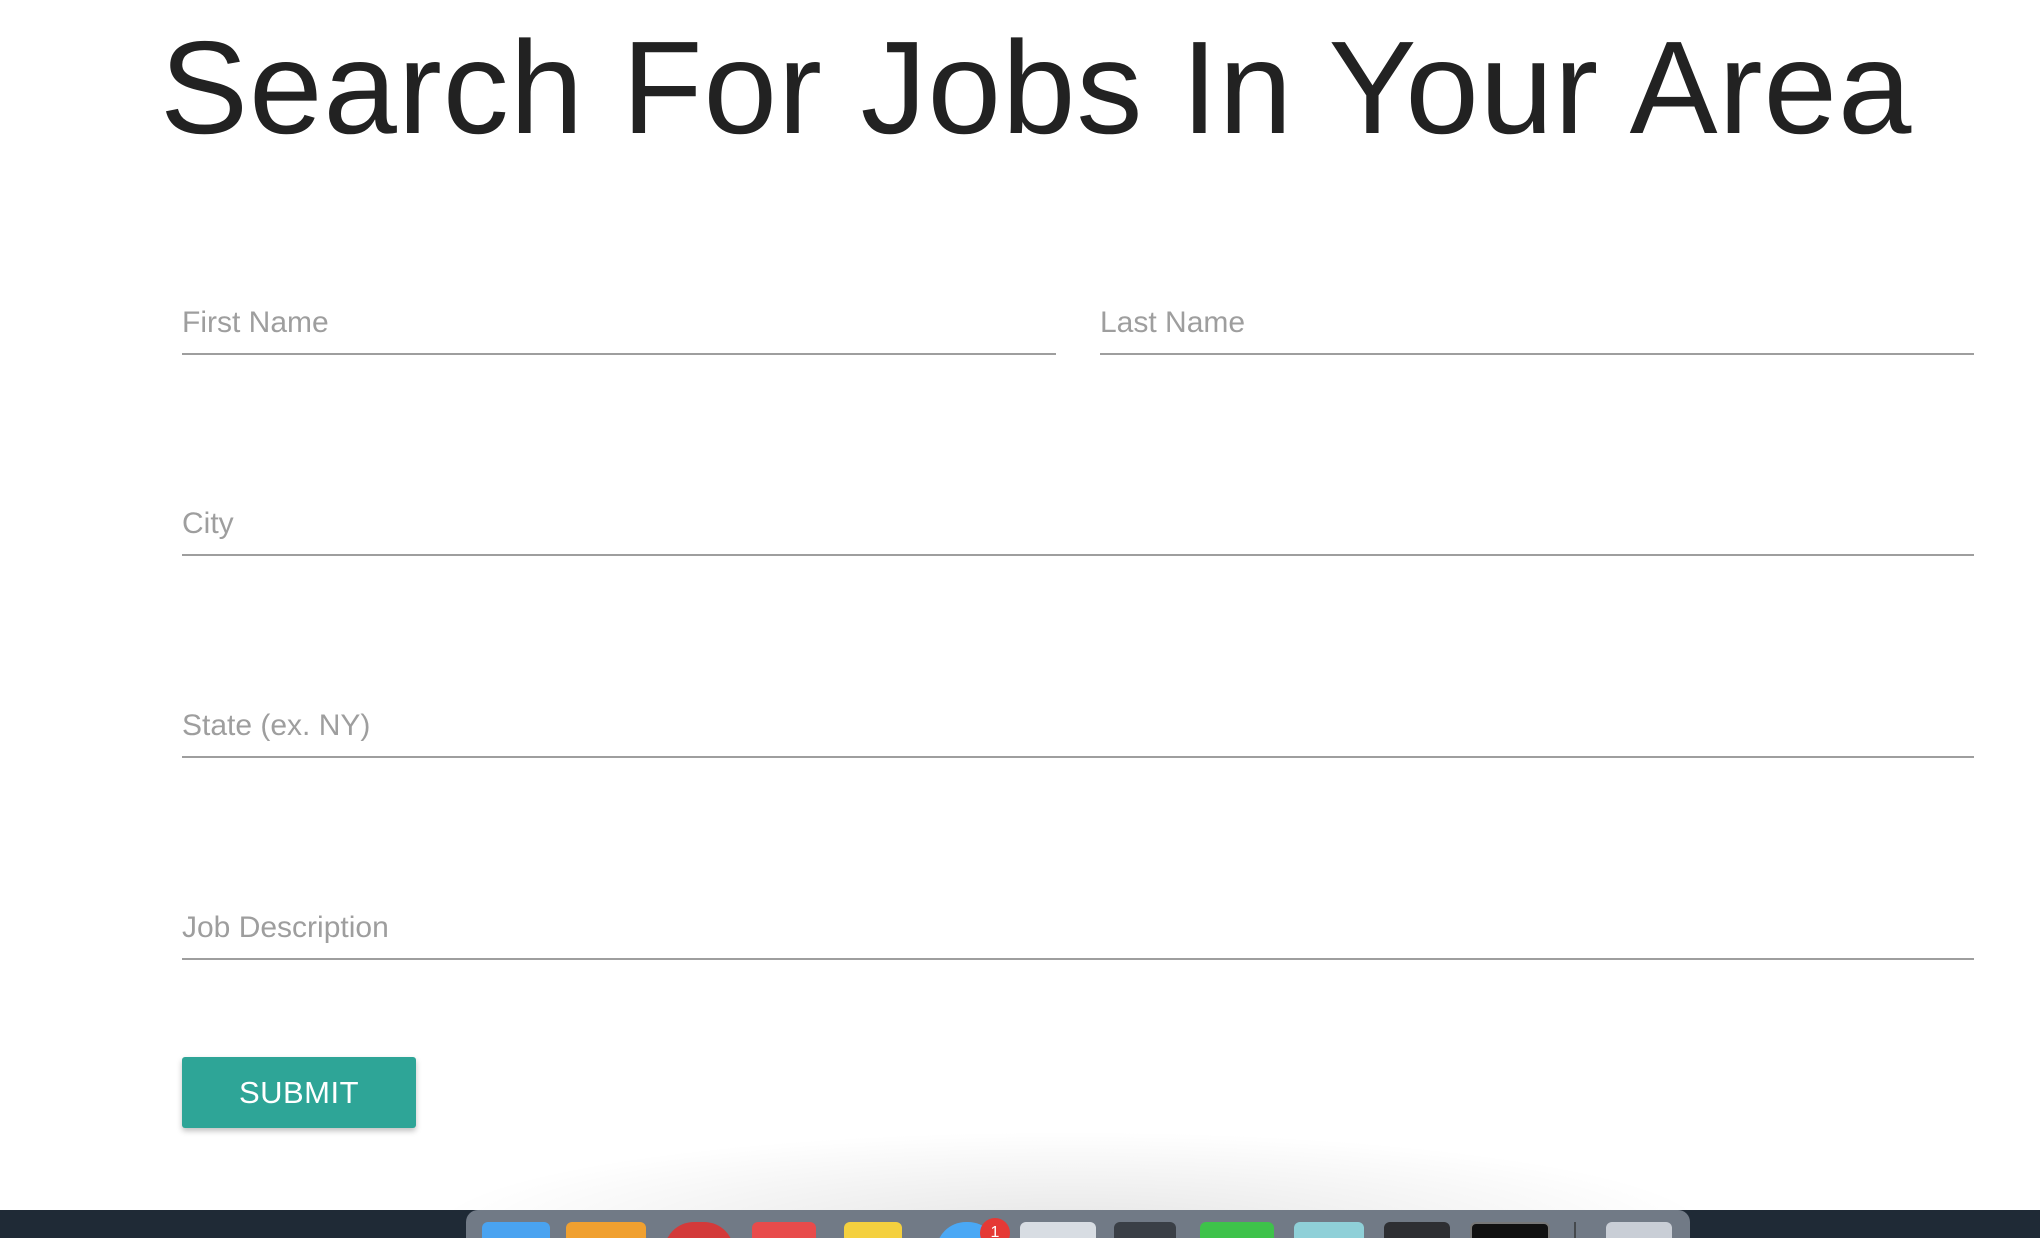  What do you see at coordinates (1145, 1230) in the screenshot?
I see `numbers-icon` at bounding box center [1145, 1230].